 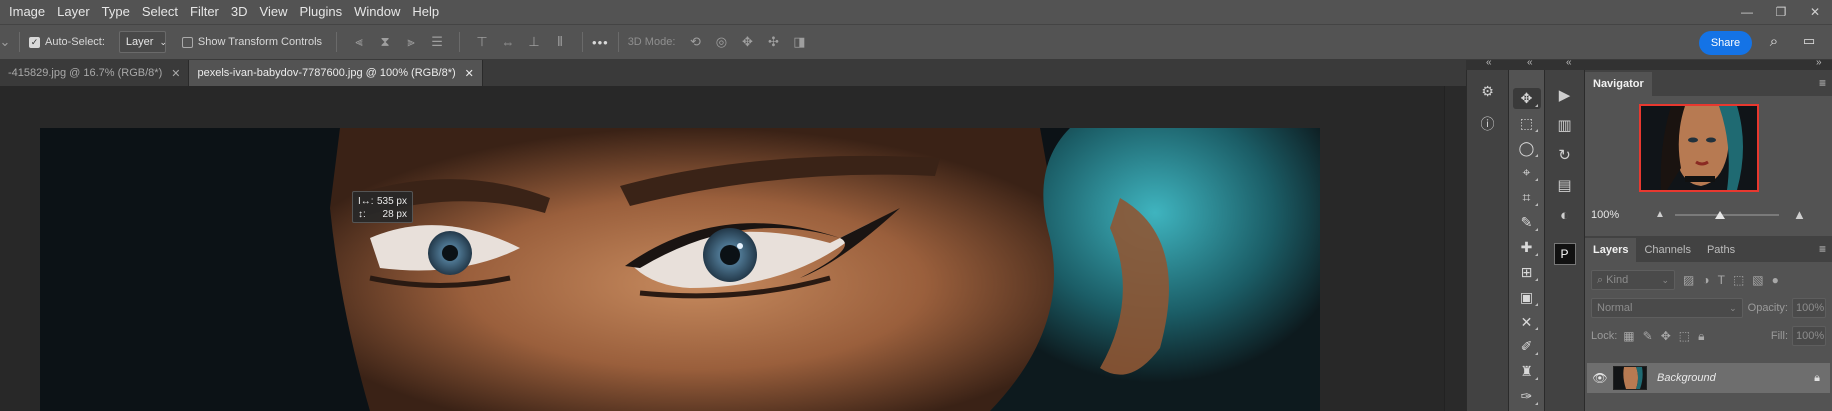 I want to click on menu-filter: Filter, so click(x=204, y=12).